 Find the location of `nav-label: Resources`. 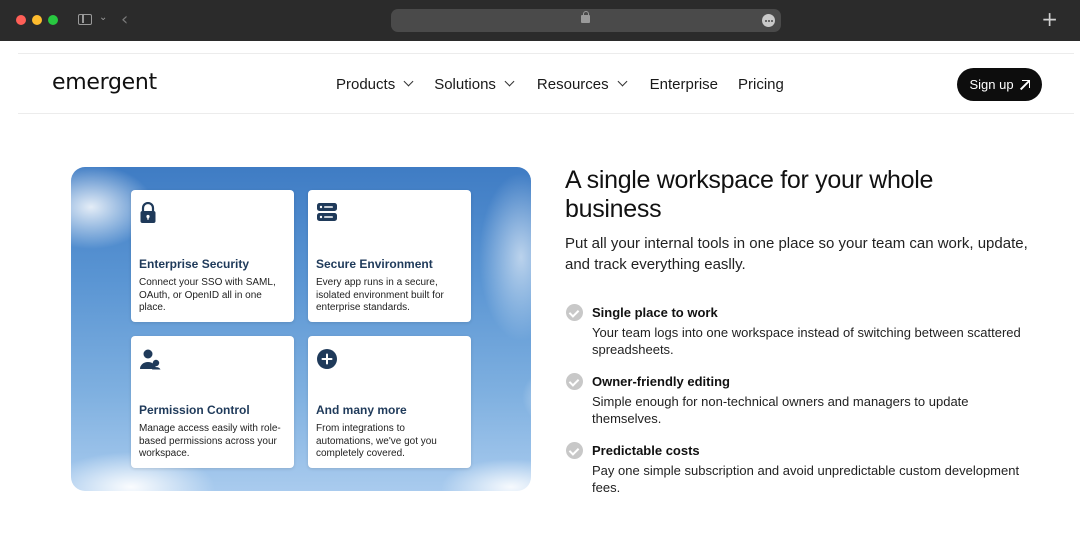

nav-label: Resources is located at coordinates (572, 84).